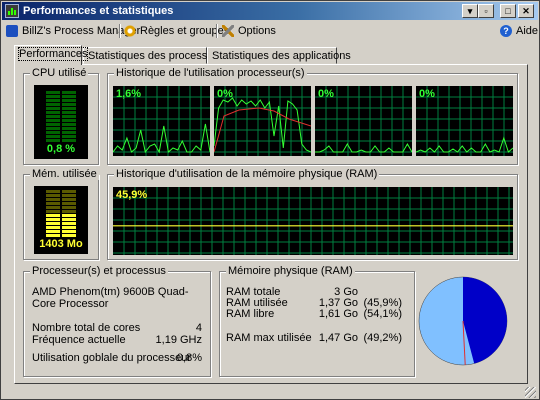  What do you see at coordinates (12, 11) in the screenshot?
I see `app-monitor-icon` at bounding box center [12, 11].